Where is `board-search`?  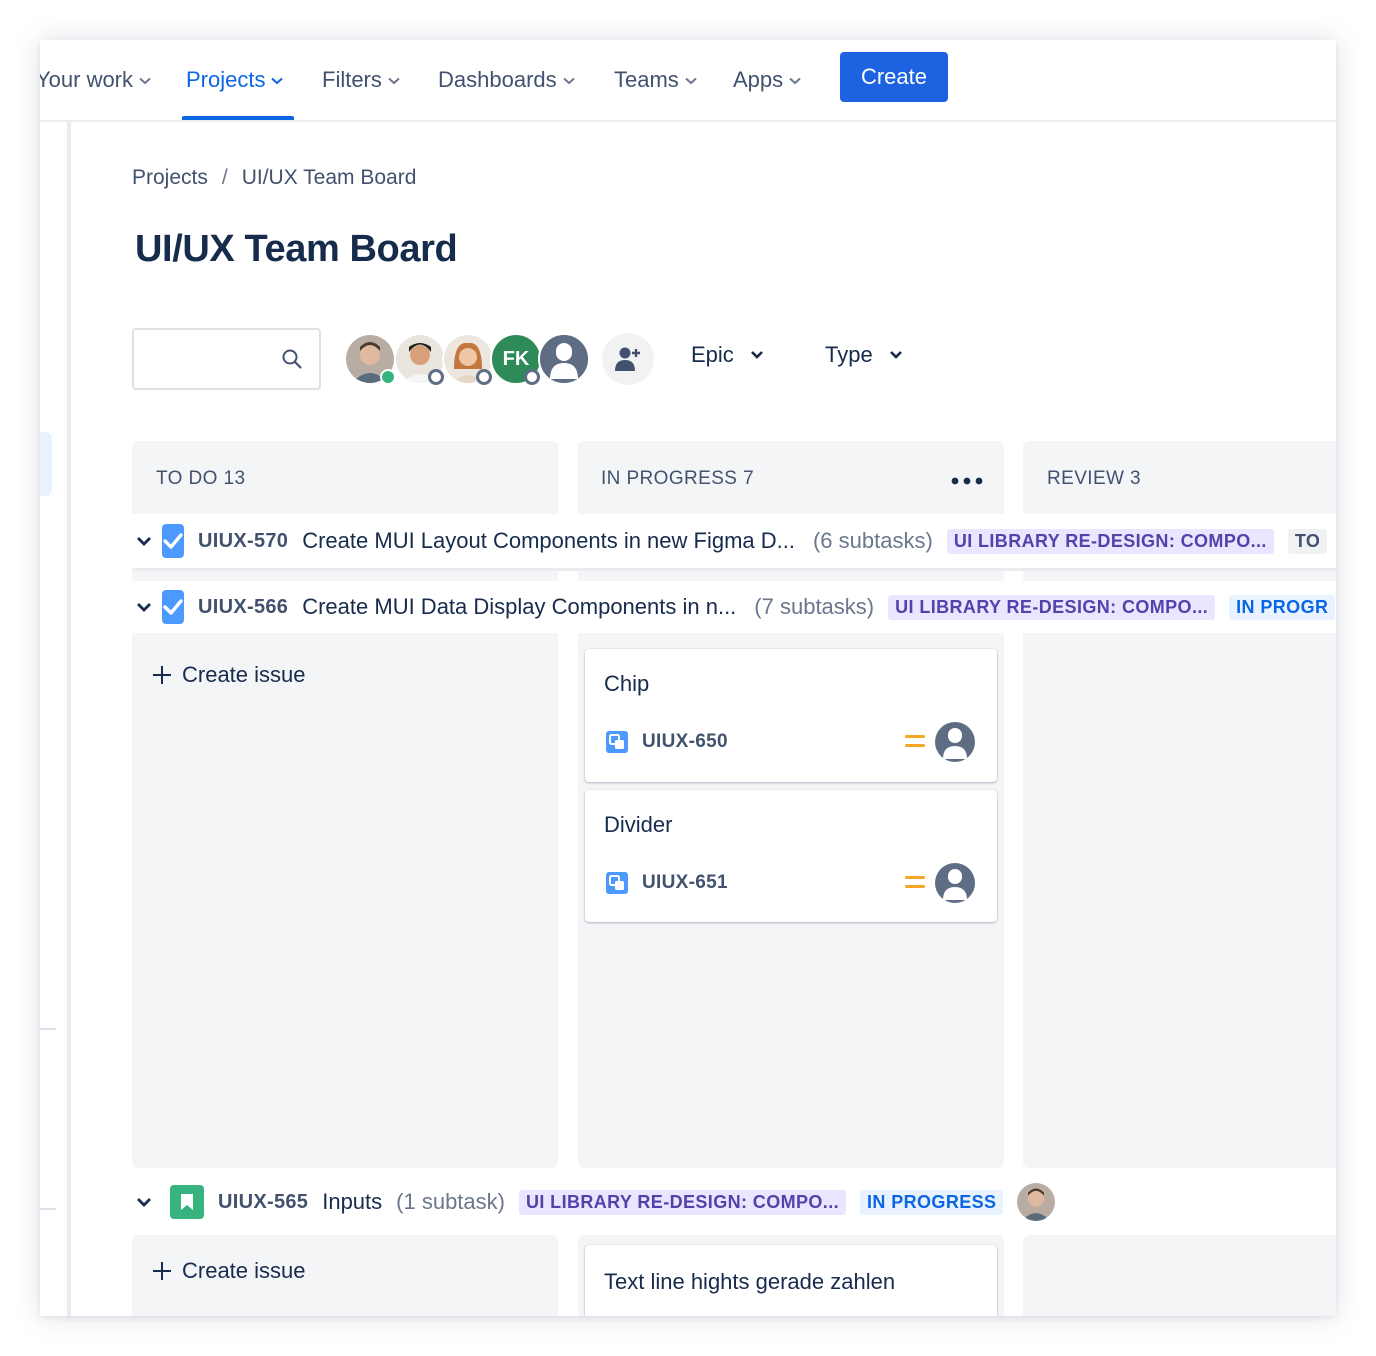
board-search is located at coordinates (226, 359).